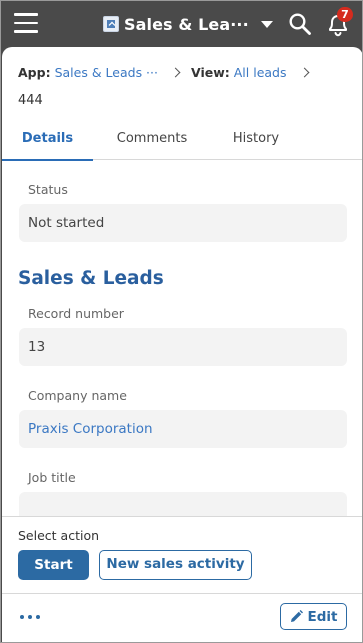 The image size is (363, 643). I want to click on record-id: 444, so click(30, 100).